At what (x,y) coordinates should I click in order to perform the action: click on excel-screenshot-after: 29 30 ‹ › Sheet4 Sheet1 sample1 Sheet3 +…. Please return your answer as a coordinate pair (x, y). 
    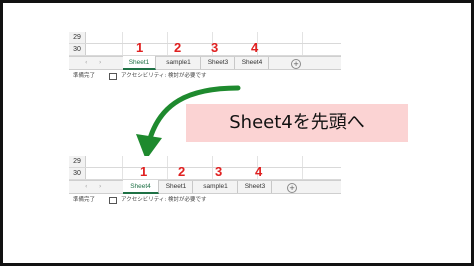
    Looking at the image, I should click on (205, 183).